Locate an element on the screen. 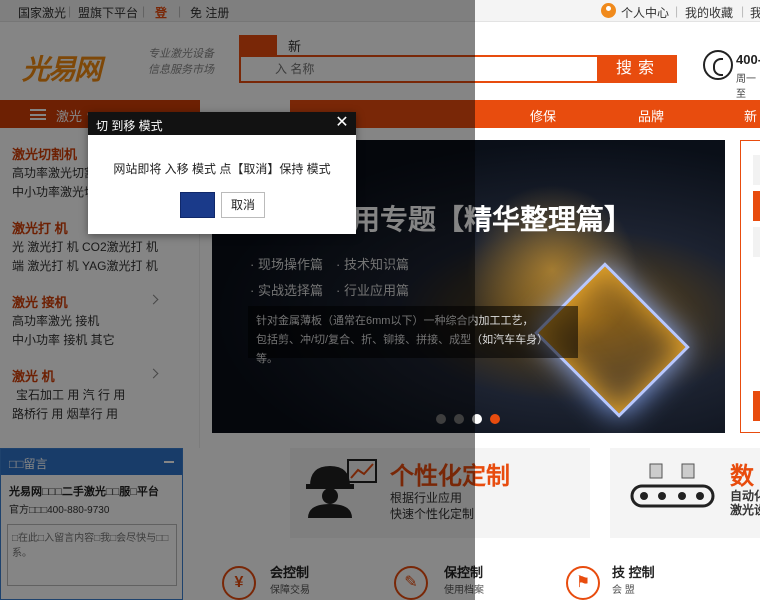 This screenshot has height=600, width=760. service-subtitle: 会 盟 is located at coordinates (623, 590).